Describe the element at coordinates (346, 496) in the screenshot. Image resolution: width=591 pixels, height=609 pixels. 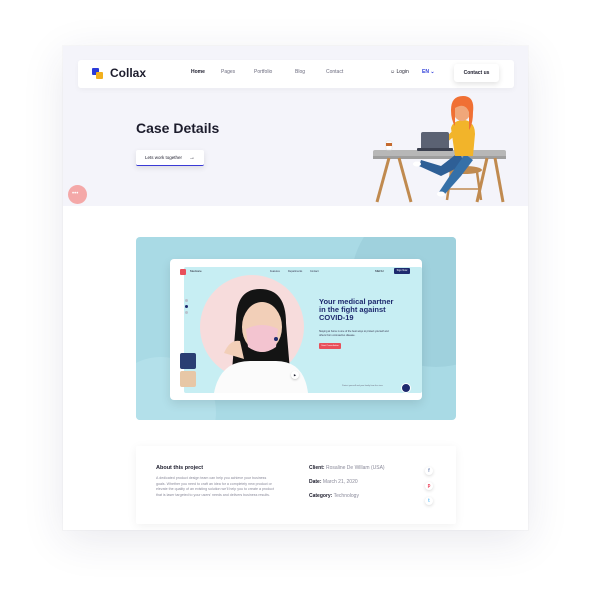
I see `category-value: Technology` at that location.